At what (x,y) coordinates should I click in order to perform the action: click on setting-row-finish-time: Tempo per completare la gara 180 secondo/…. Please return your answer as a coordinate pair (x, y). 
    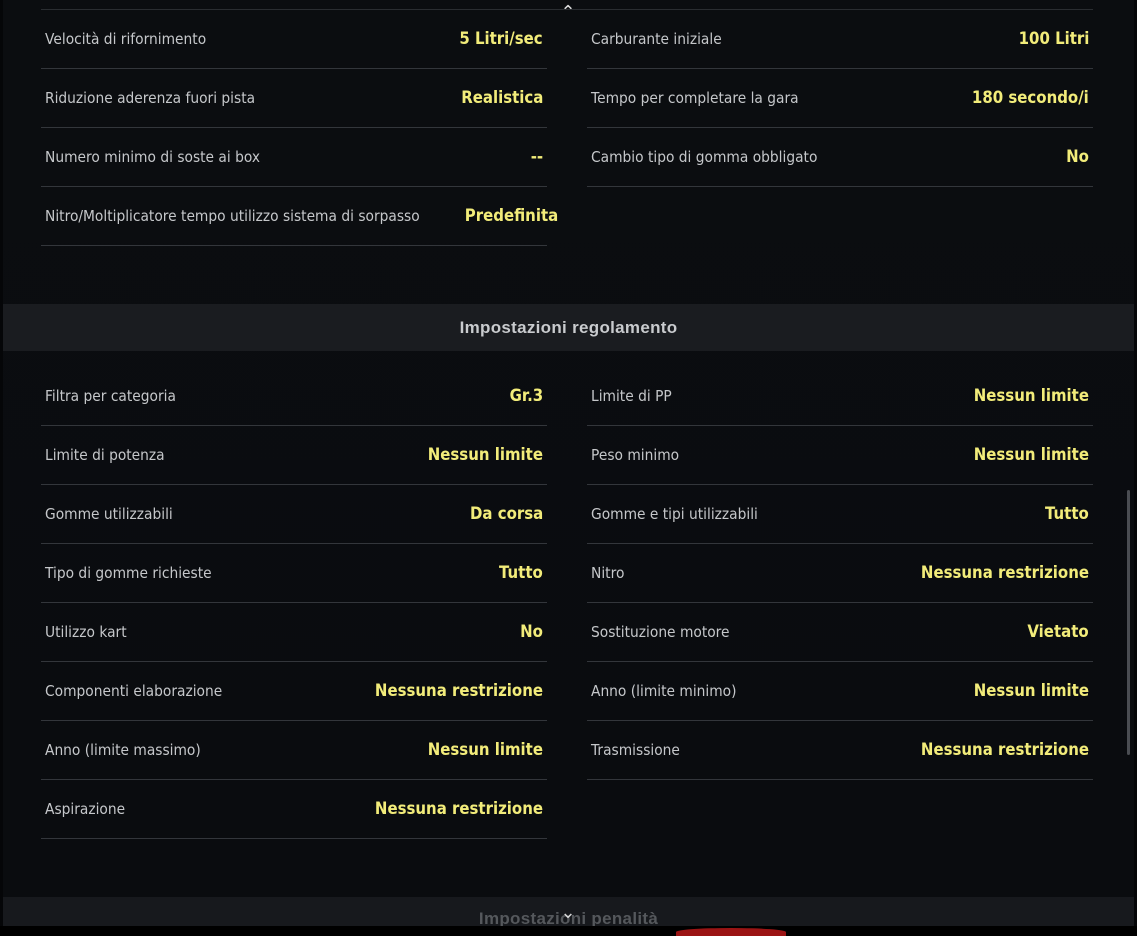
    Looking at the image, I should click on (840, 98).